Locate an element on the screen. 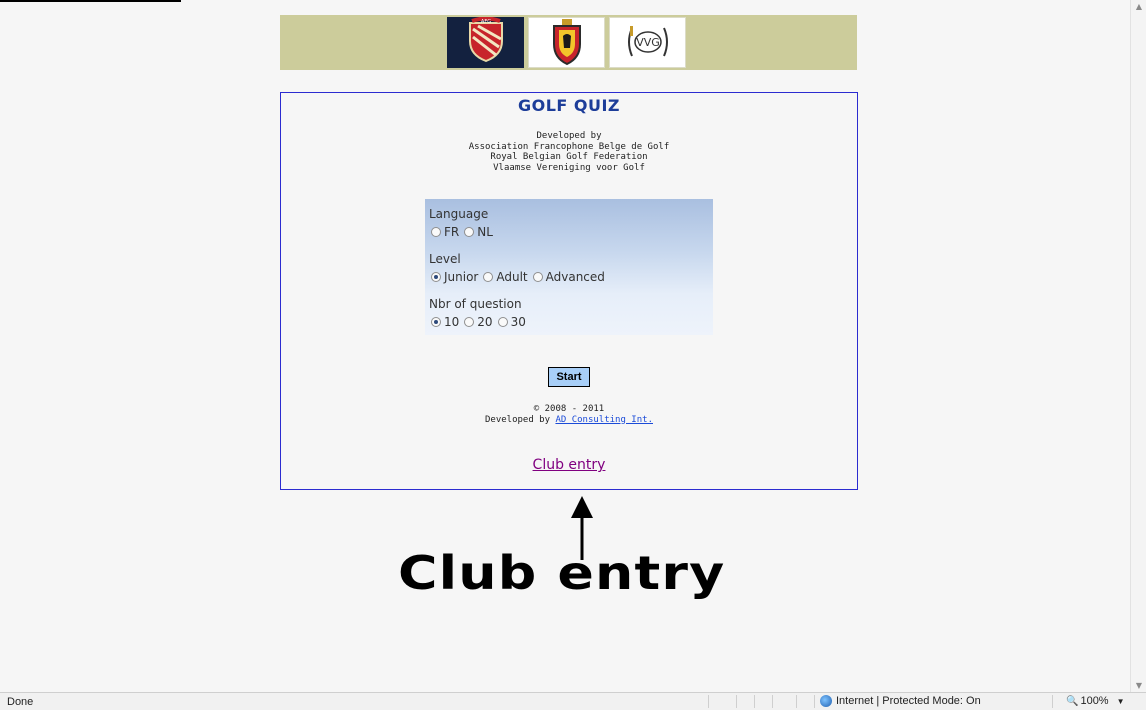 The image size is (1146, 710). radio-adult is located at coordinates (488, 277).